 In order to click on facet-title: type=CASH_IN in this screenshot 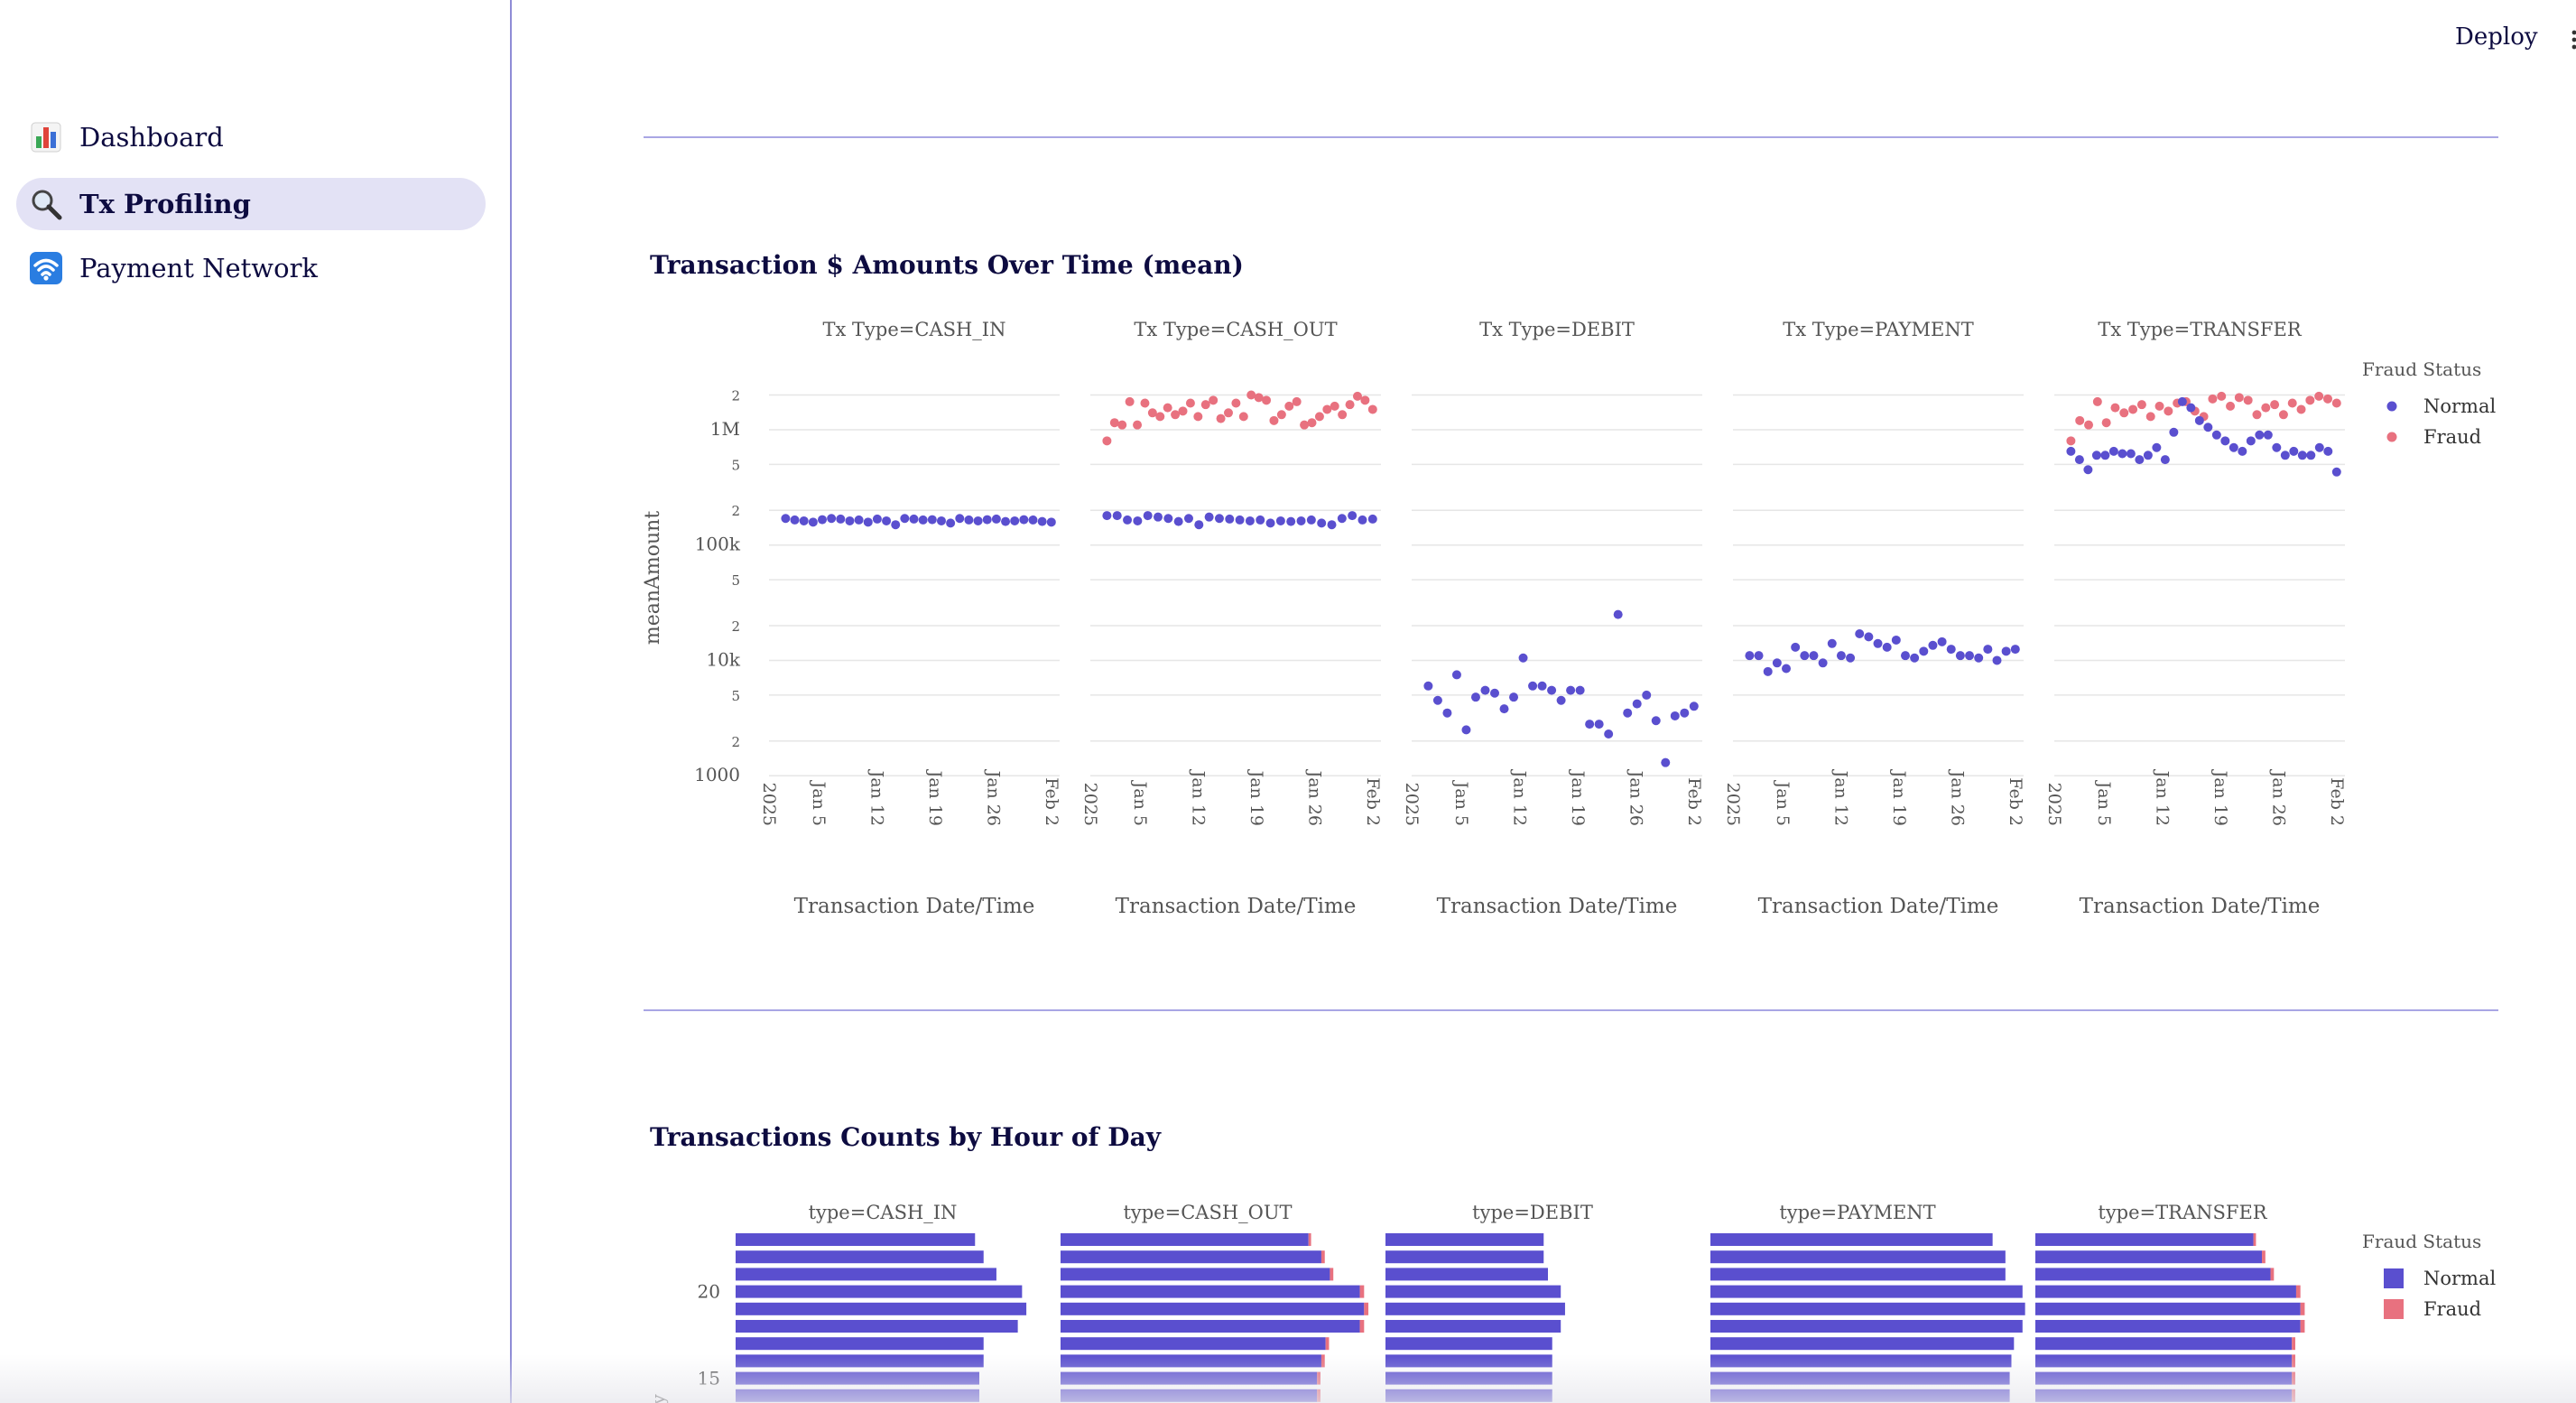, I will do `click(883, 1212)`.